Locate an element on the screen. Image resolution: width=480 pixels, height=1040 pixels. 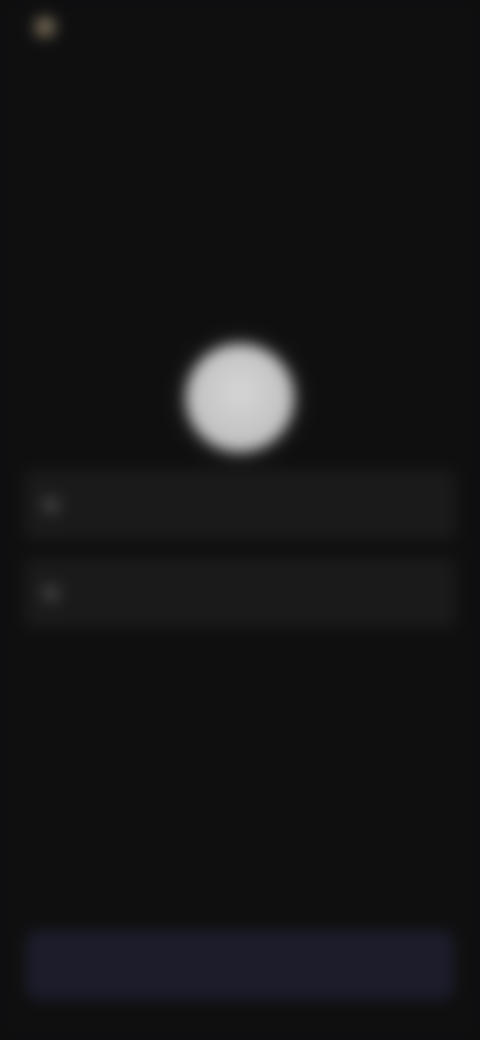
primary-button is located at coordinates (240, 965).